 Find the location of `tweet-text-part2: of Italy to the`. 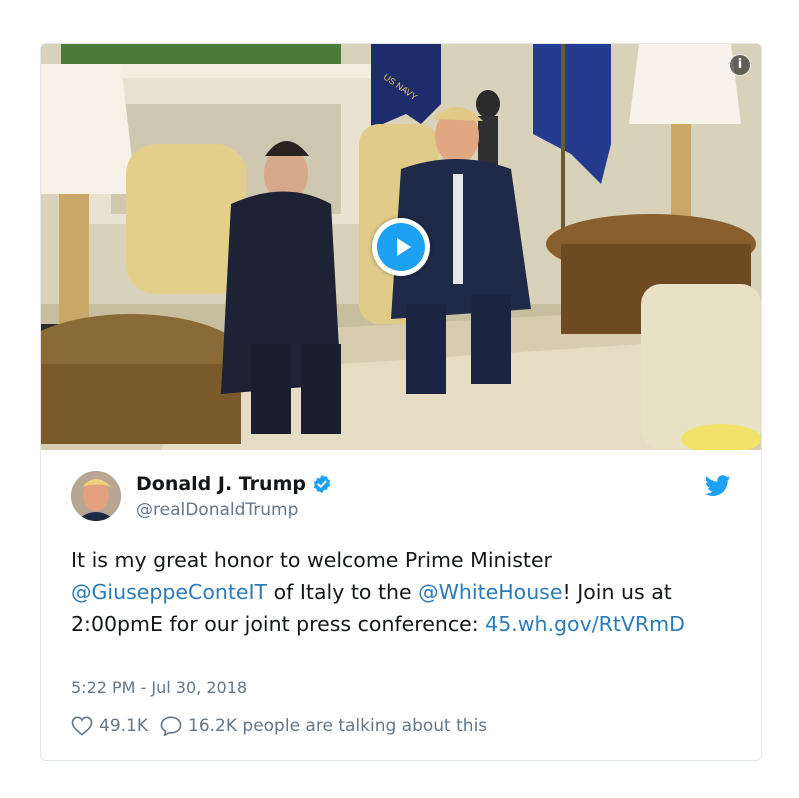

tweet-text-part2: of Italy to the is located at coordinates (343, 592).